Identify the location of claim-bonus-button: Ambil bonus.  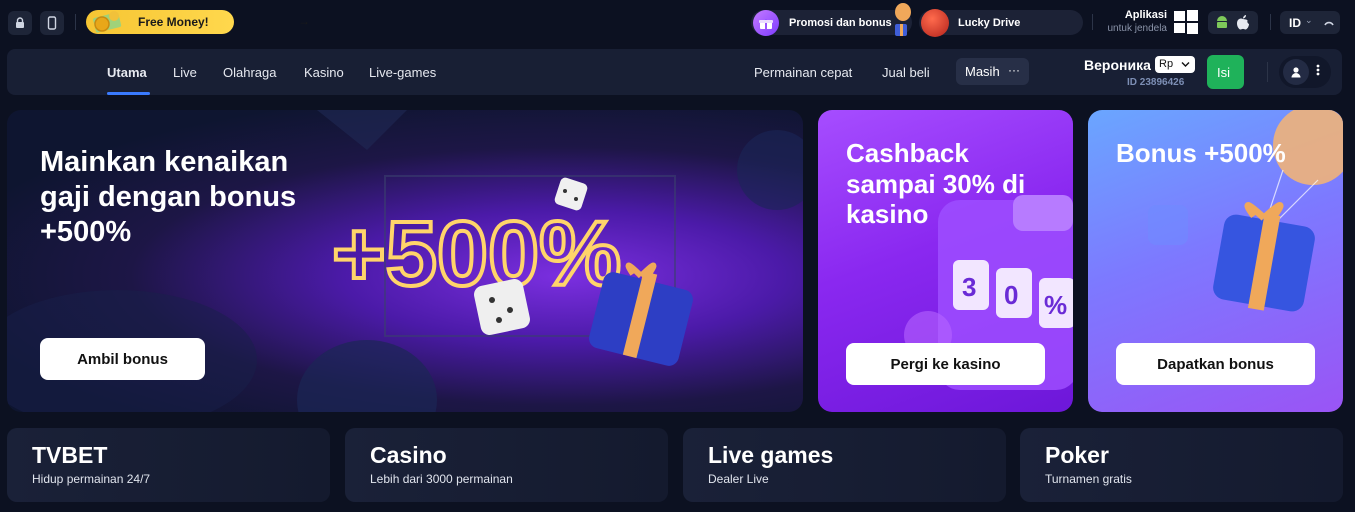
(122, 359).